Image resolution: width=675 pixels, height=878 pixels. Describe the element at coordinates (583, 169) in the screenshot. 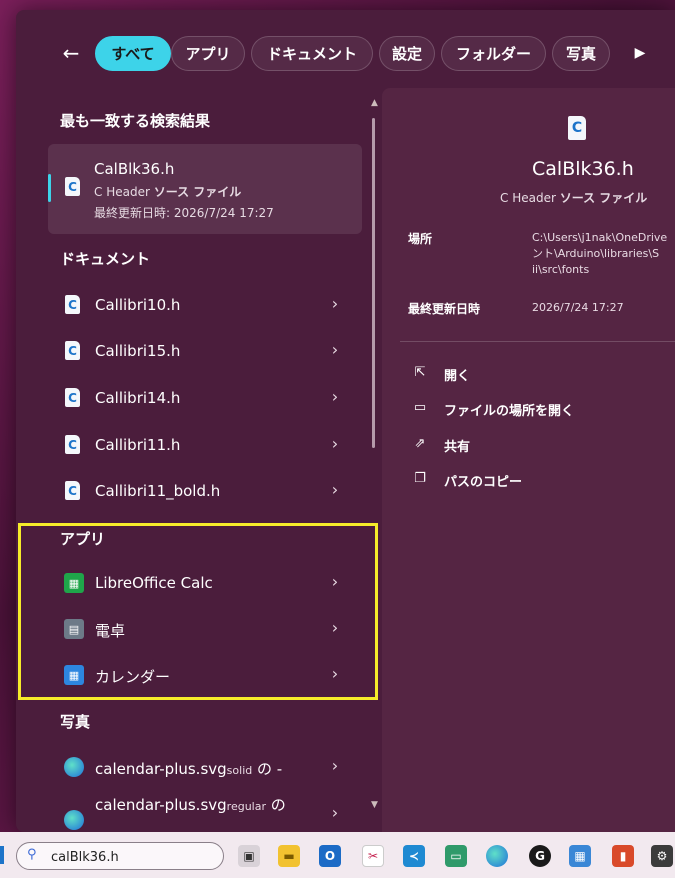

I see `details-title: CalBlk36.h` at that location.